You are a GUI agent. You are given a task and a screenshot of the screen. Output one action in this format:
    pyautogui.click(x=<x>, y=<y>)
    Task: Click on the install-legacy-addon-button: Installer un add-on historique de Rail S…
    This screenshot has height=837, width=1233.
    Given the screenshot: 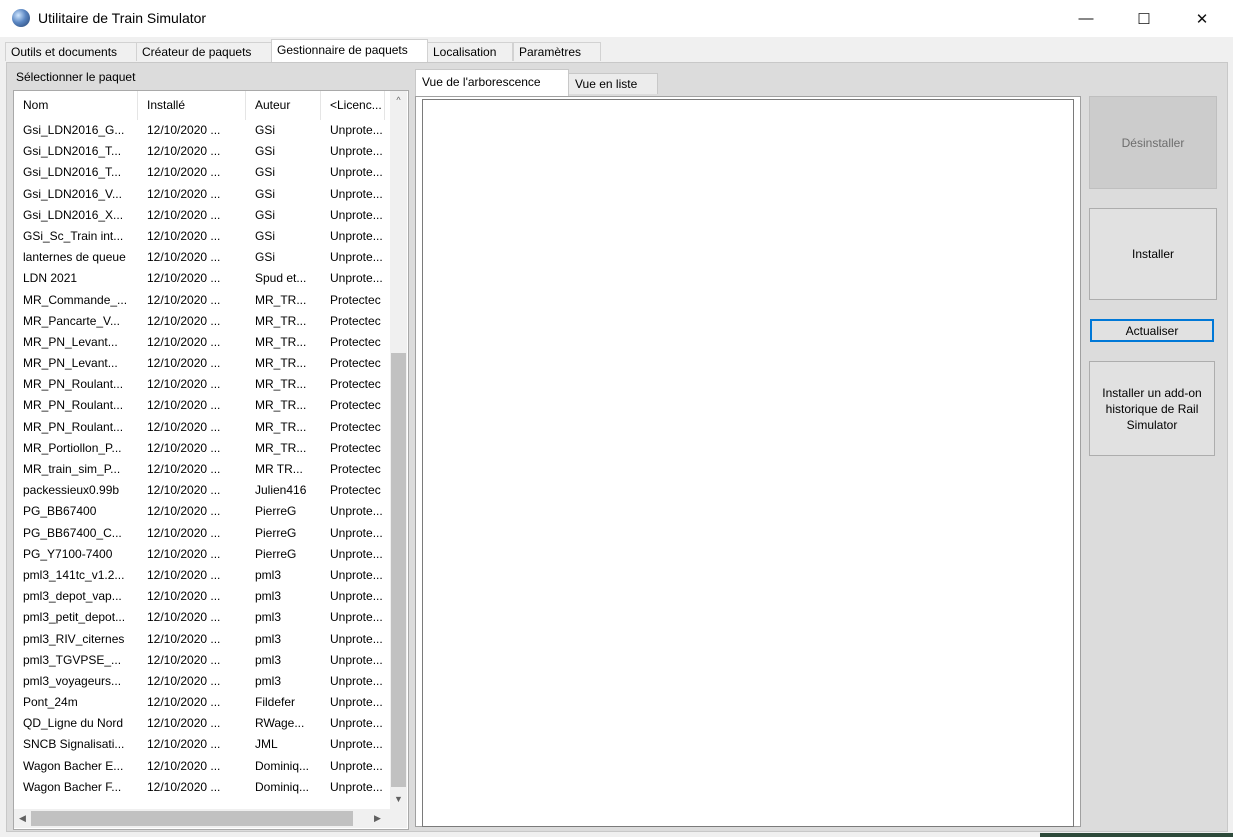 What is the action you would take?
    pyautogui.click(x=1152, y=408)
    